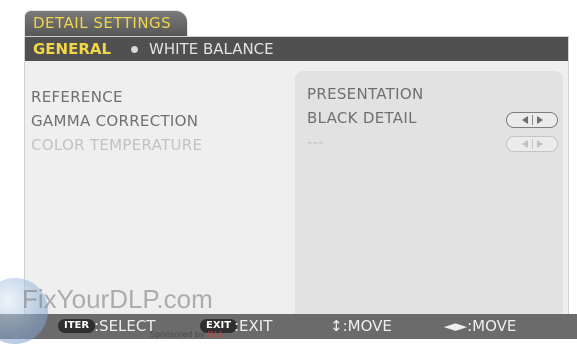 The width and height of the screenshot is (577, 344). Describe the element at coordinates (362, 118) in the screenshot. I see `gamma-correction-value: BLACK DETAIL` at that location.